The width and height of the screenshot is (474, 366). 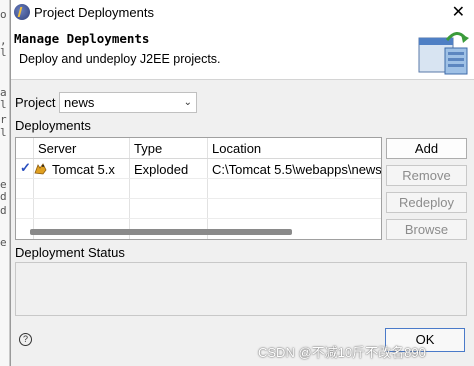 What do you see at coordinates (426, 148) in the screenshot?
I see `add-button: Add` at bounding box center [426, 148].